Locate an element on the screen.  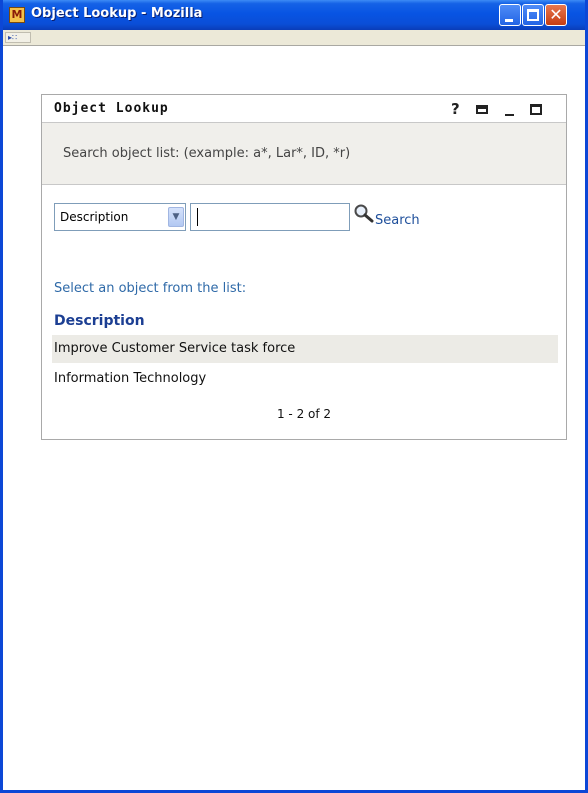
toolbar-grip-icon: ▸∷ is located at coordinates (18, 37).